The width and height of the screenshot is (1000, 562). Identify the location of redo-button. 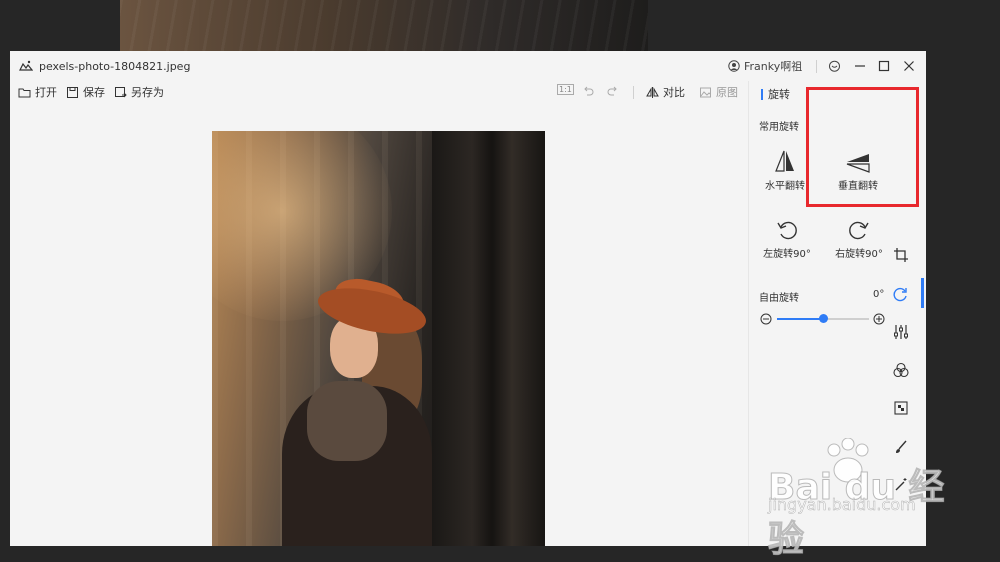
(612, 90).